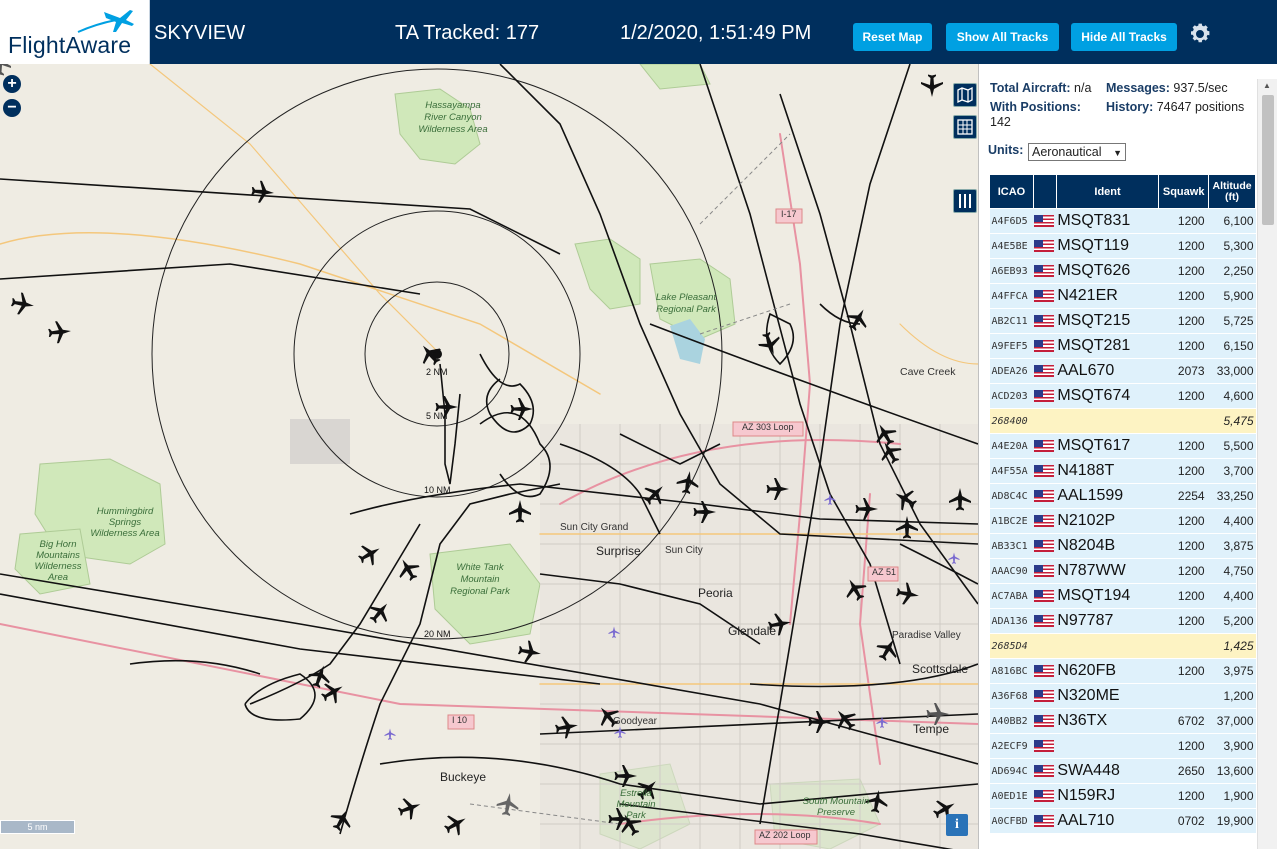 This screenshot has width=1277, height=849. Describe the element at coordinates (1122, 321) in the screenshot. I see `table-row: AB2C11 MSQT215 1200 5,725` at that location.